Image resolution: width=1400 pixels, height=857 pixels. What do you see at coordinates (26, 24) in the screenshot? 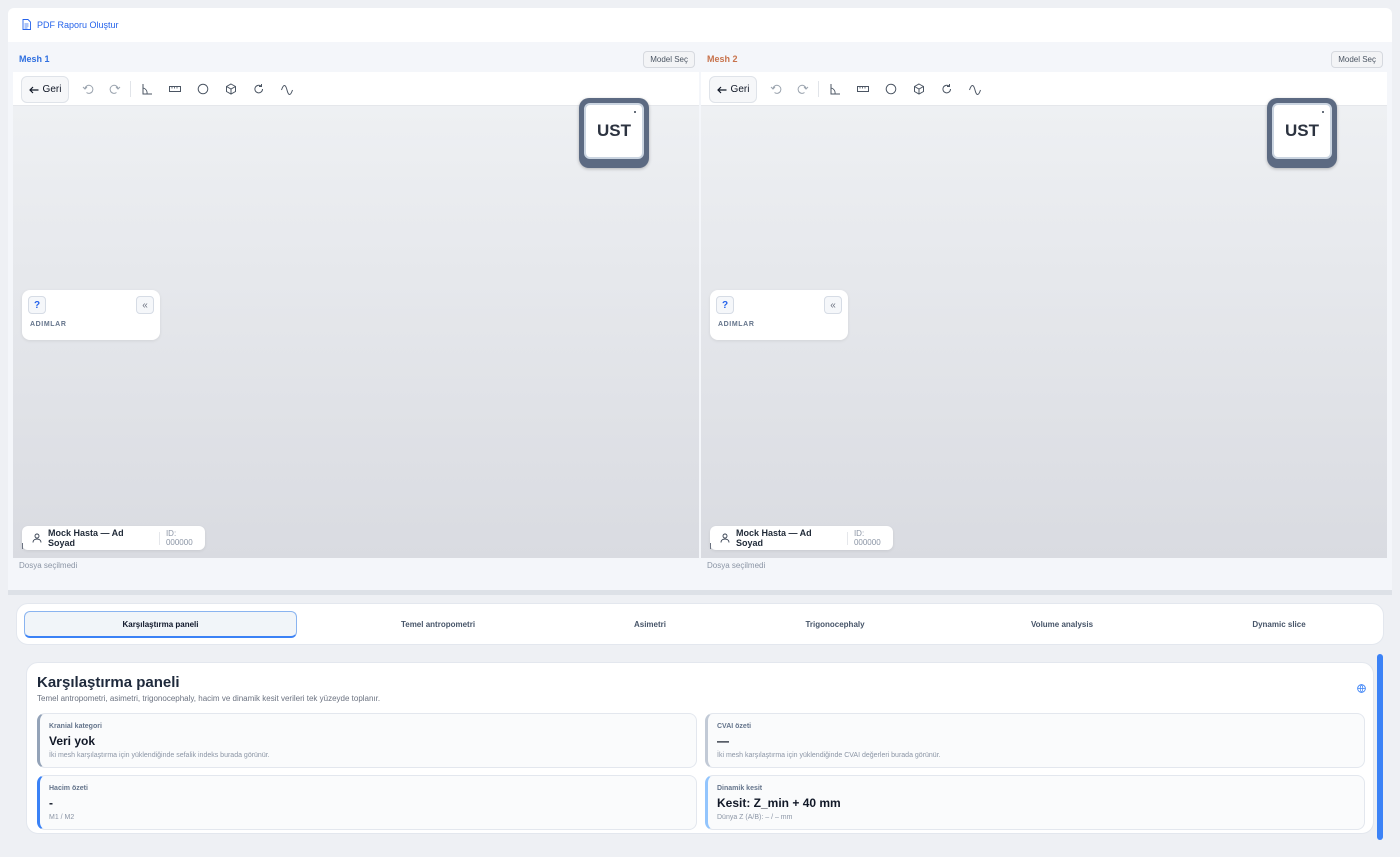
I see `document-icon` at bounding box center [26, 24].